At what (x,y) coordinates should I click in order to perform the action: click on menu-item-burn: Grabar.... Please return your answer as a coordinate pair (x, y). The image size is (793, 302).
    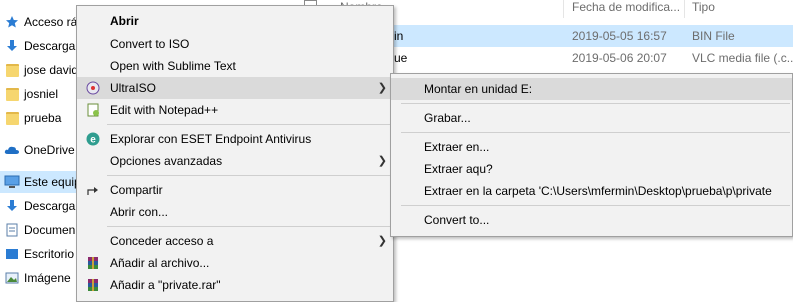
    Looking at the image, I should click on (591, 118).